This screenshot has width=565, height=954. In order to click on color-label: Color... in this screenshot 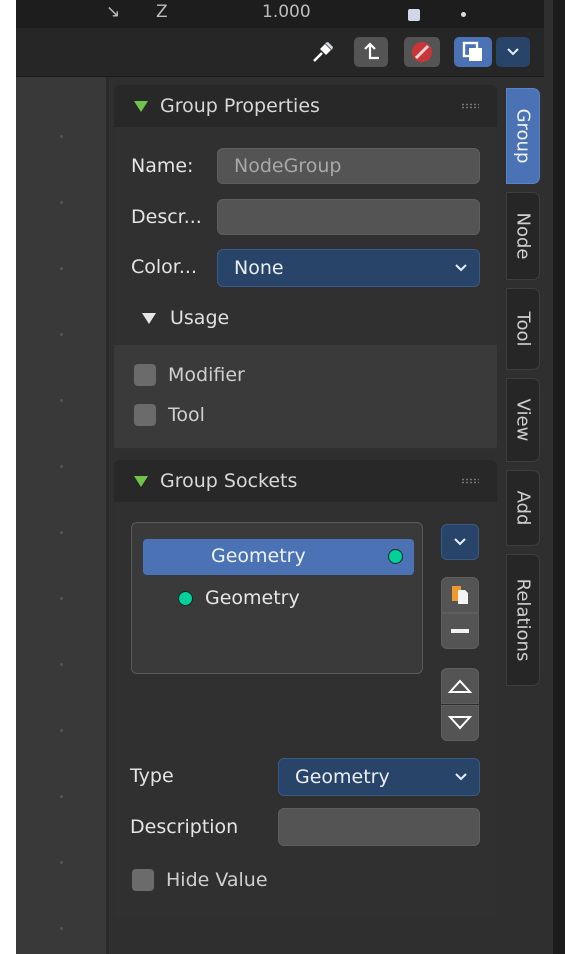, I will do `click(164, 267)`.